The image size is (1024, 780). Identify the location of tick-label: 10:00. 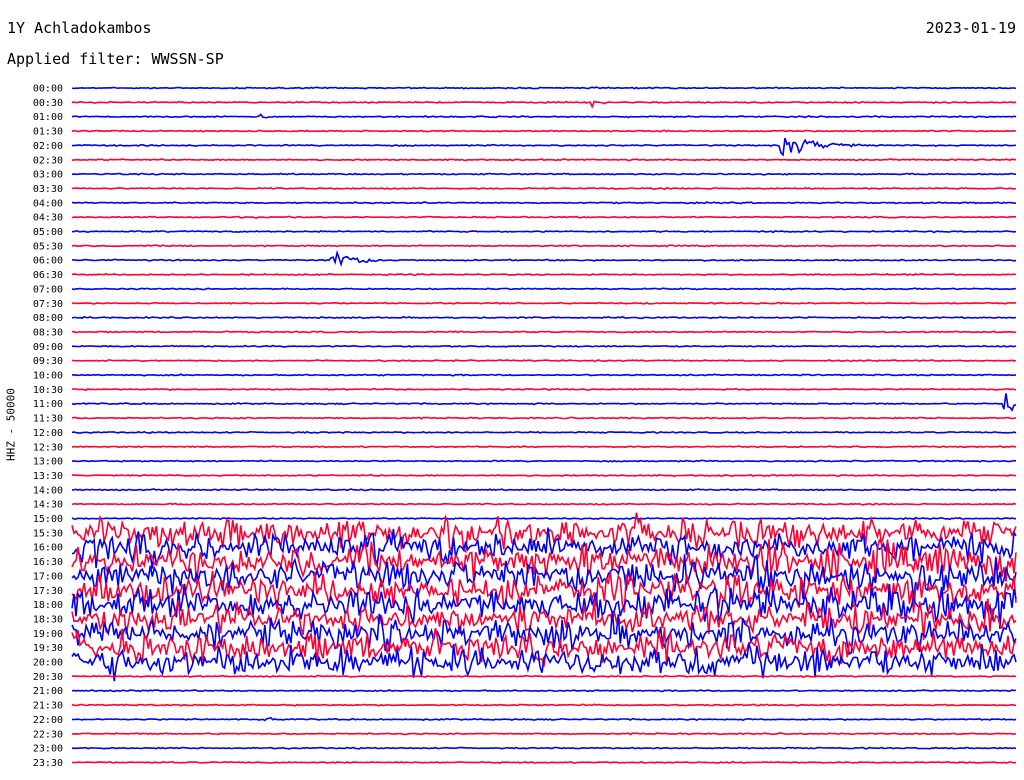
(48, 376).